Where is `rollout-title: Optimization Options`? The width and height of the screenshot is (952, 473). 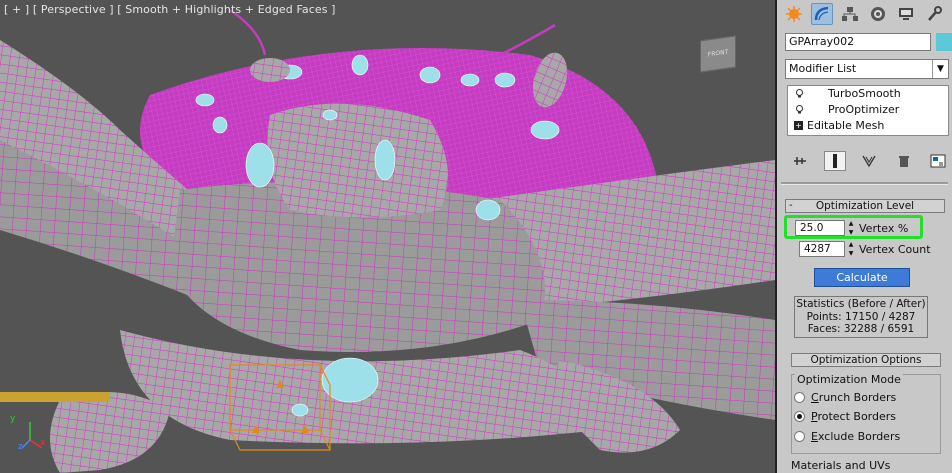
rollout-title: Optimization Options is located at coordinates (866, 360).